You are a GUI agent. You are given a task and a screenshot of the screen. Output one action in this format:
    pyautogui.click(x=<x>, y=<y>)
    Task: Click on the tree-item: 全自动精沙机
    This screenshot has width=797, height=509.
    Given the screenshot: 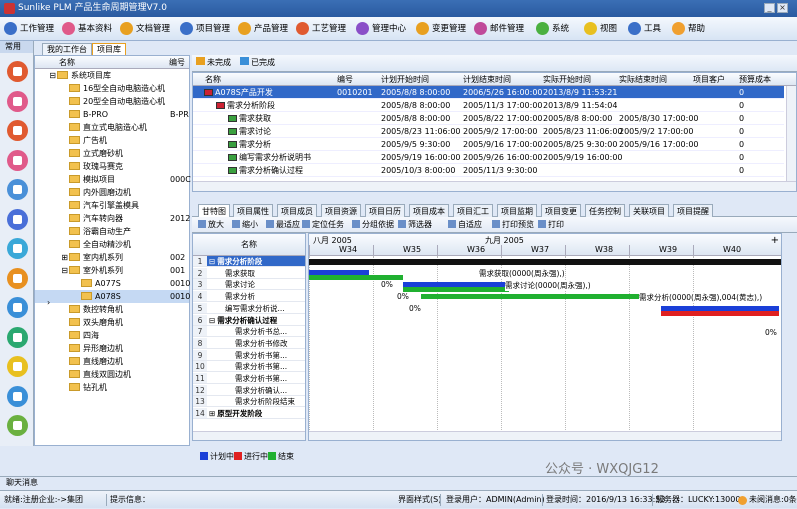 What is the action you would take?
    pyautogui.click(x=112, y=244)
    